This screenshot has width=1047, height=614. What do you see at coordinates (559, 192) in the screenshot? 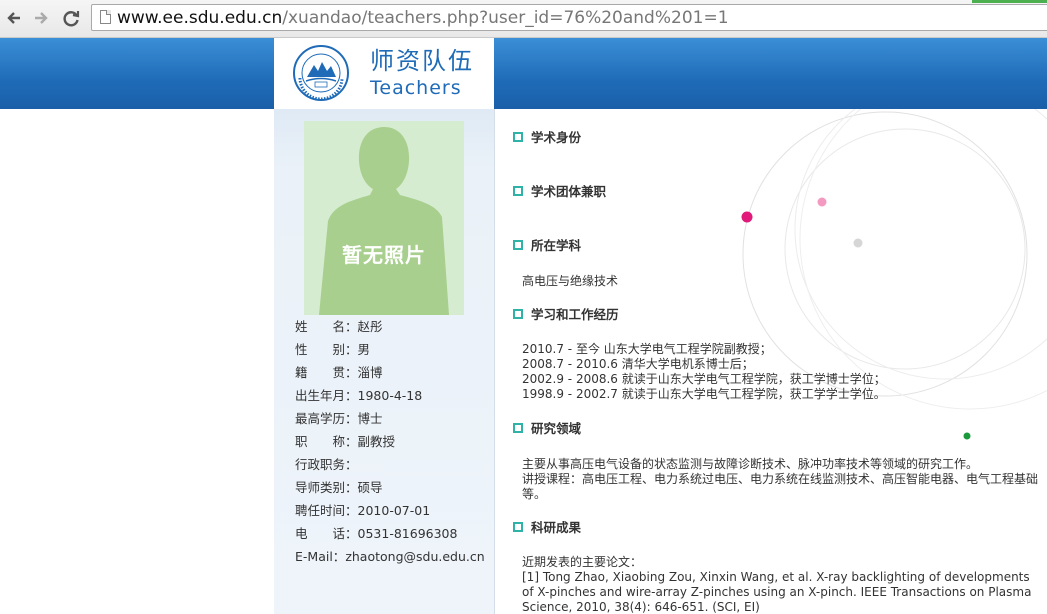
I see `section-academic-posts: 学术团体兼职` at bounding box center [559, 192].